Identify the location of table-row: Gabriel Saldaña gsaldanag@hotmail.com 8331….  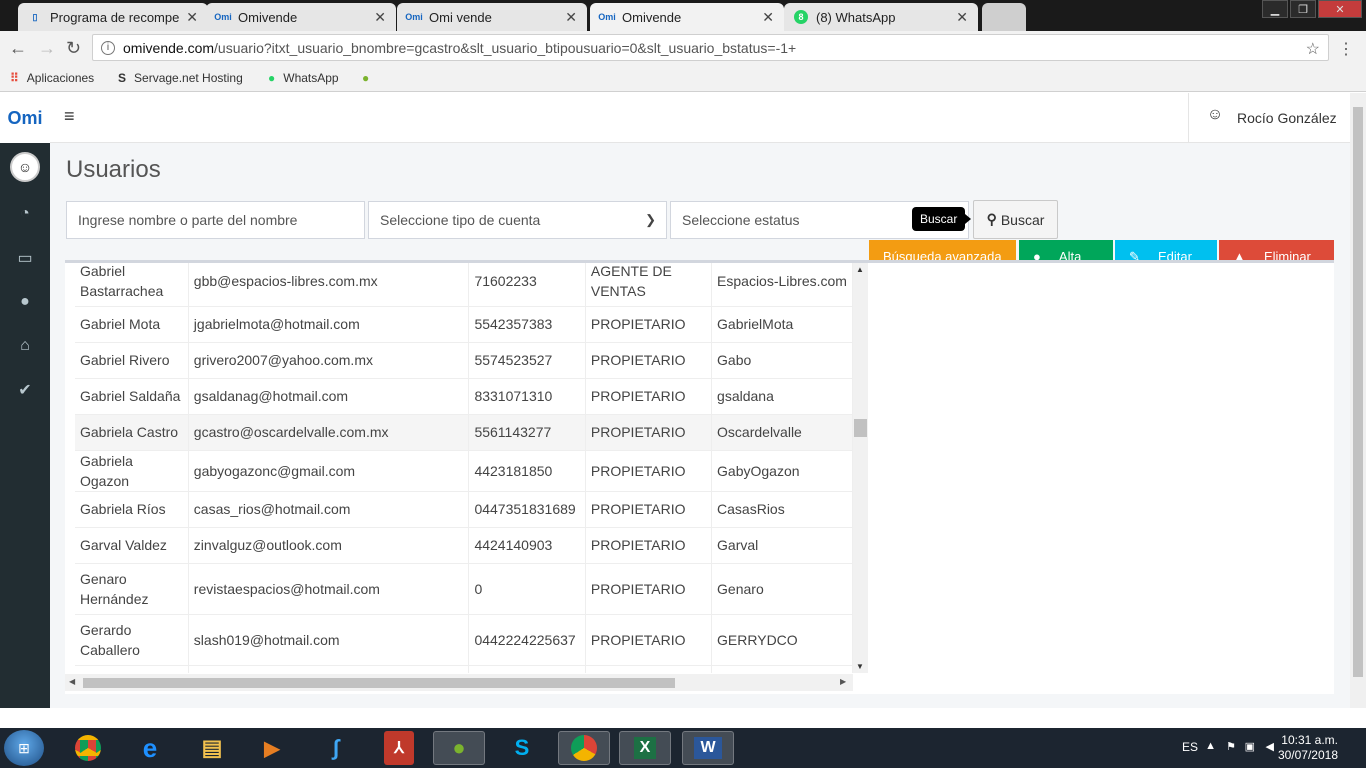
(464, 396).